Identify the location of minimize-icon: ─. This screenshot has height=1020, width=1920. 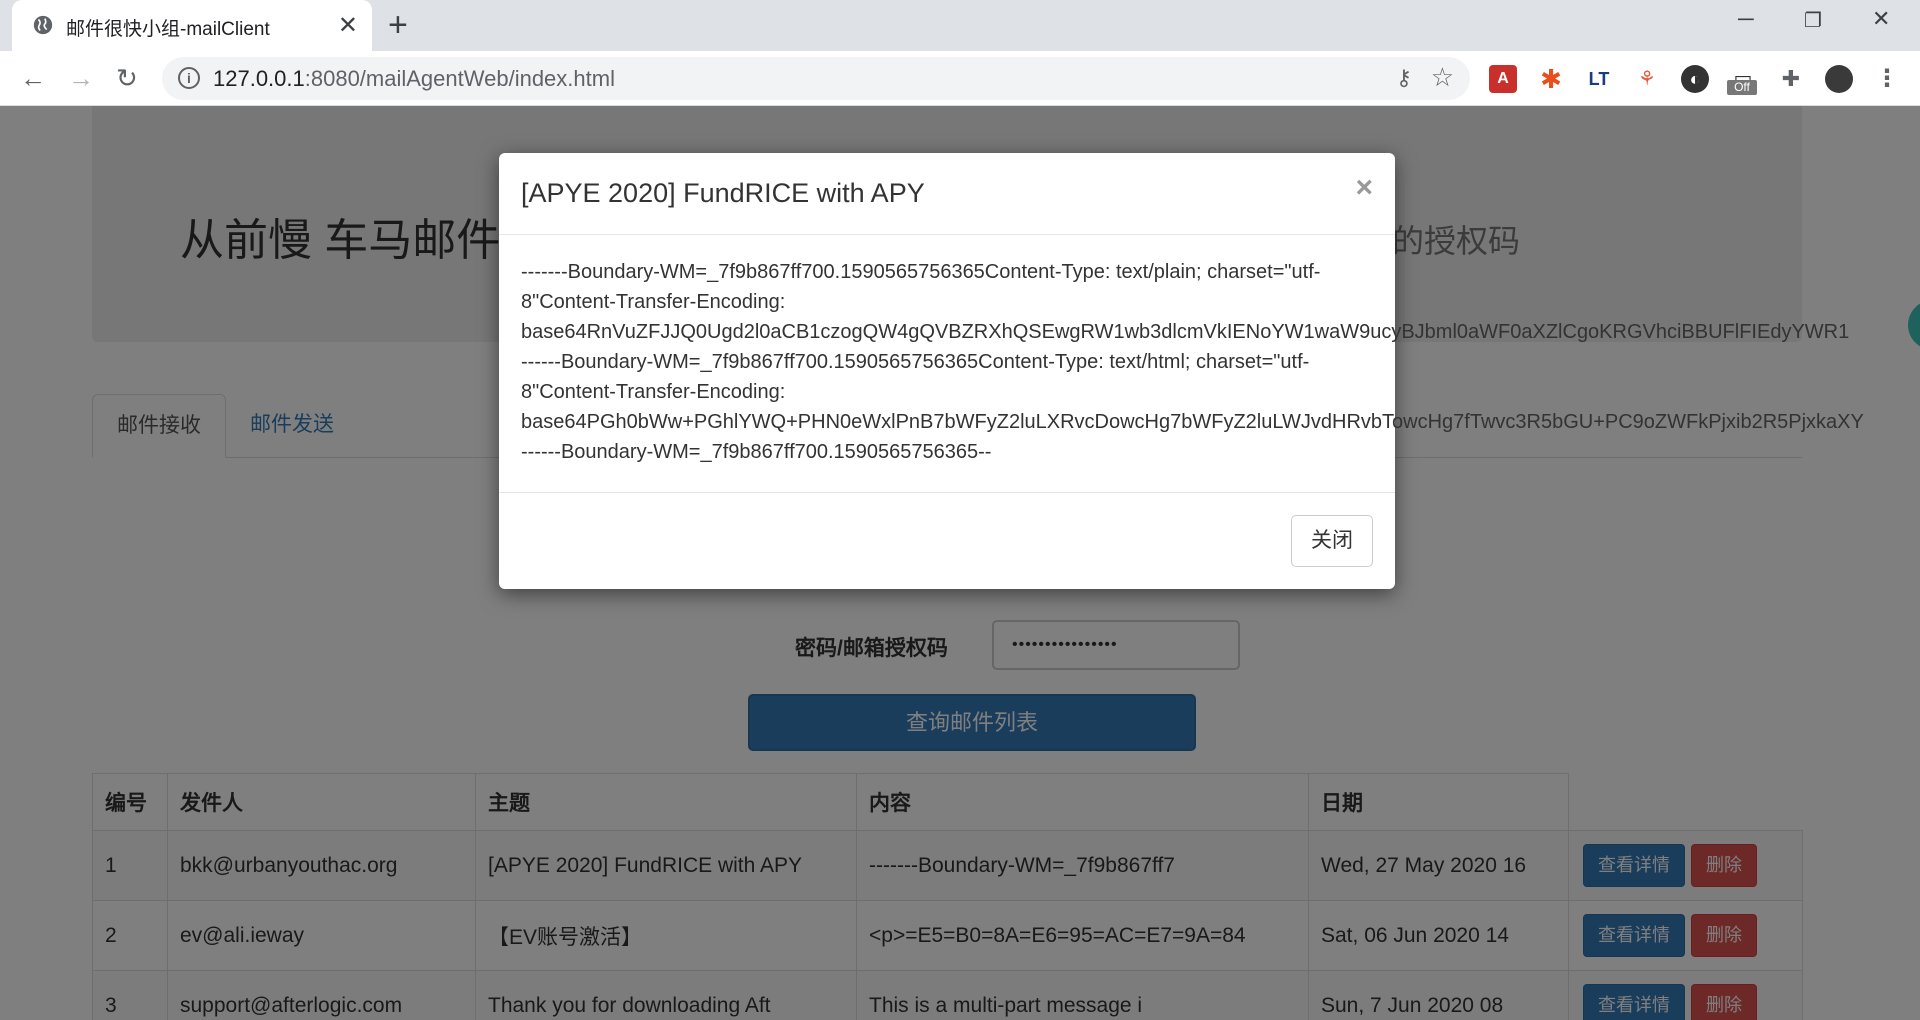
(1746, 19).